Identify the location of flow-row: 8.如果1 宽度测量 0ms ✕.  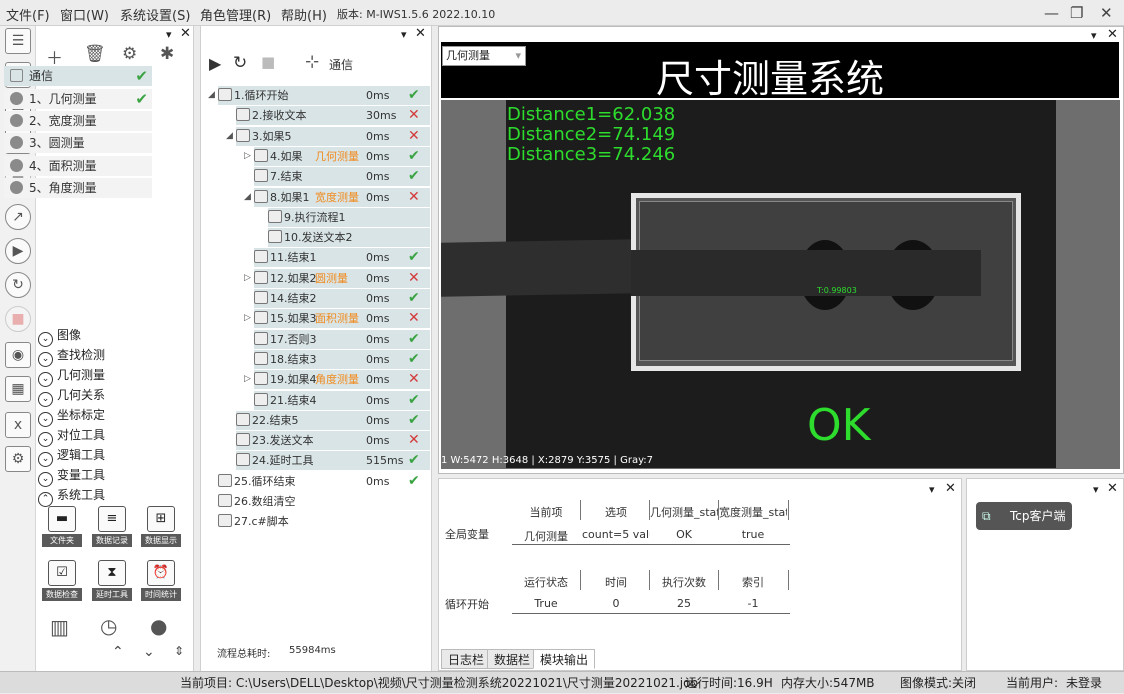
(342, 197).